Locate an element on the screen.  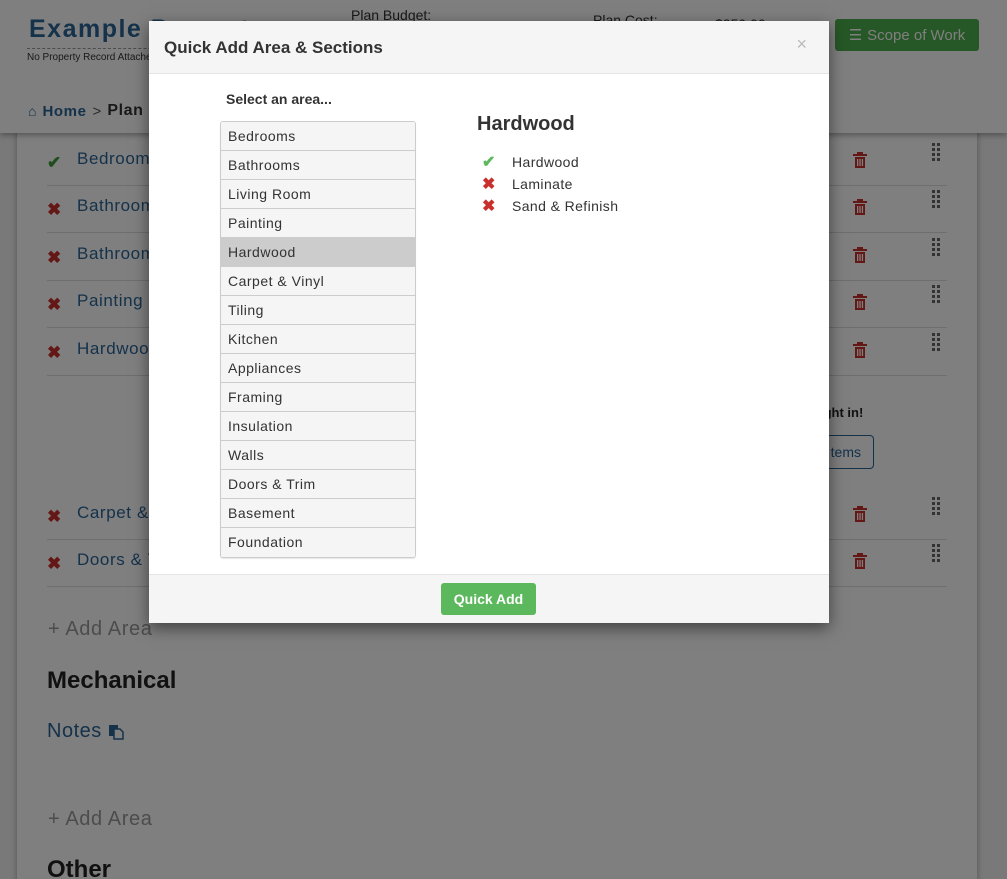
modal-footer: Quick Add is located at coordinates (489, 598).